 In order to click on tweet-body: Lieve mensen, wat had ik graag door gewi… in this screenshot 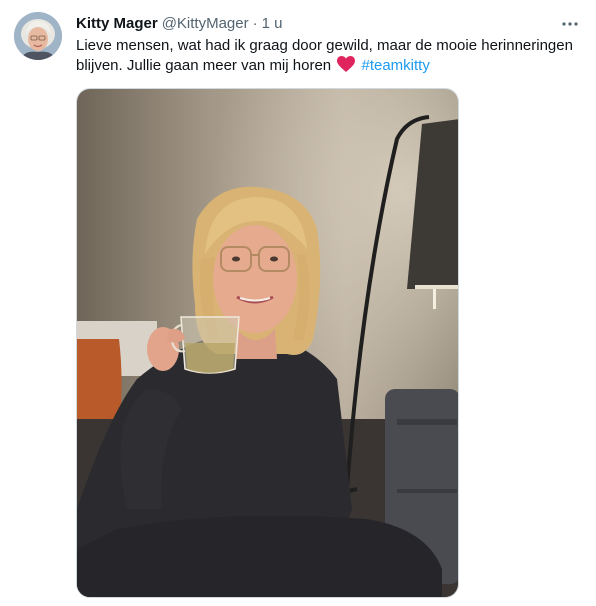, I will do `click(324, 55)`.